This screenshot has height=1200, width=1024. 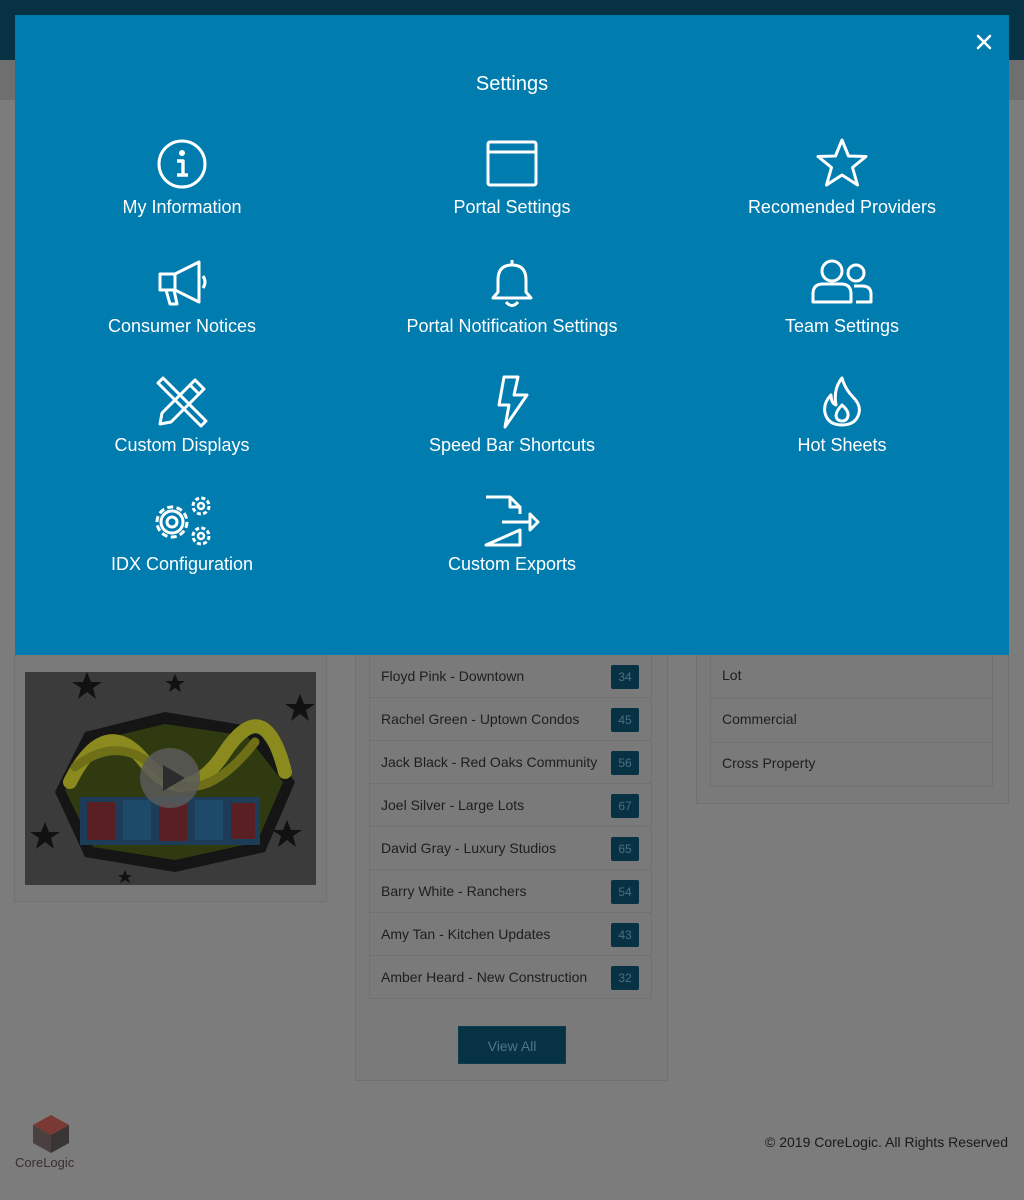 I want to click on tile-label: Recomended Providers, so click(x=842, y=207).